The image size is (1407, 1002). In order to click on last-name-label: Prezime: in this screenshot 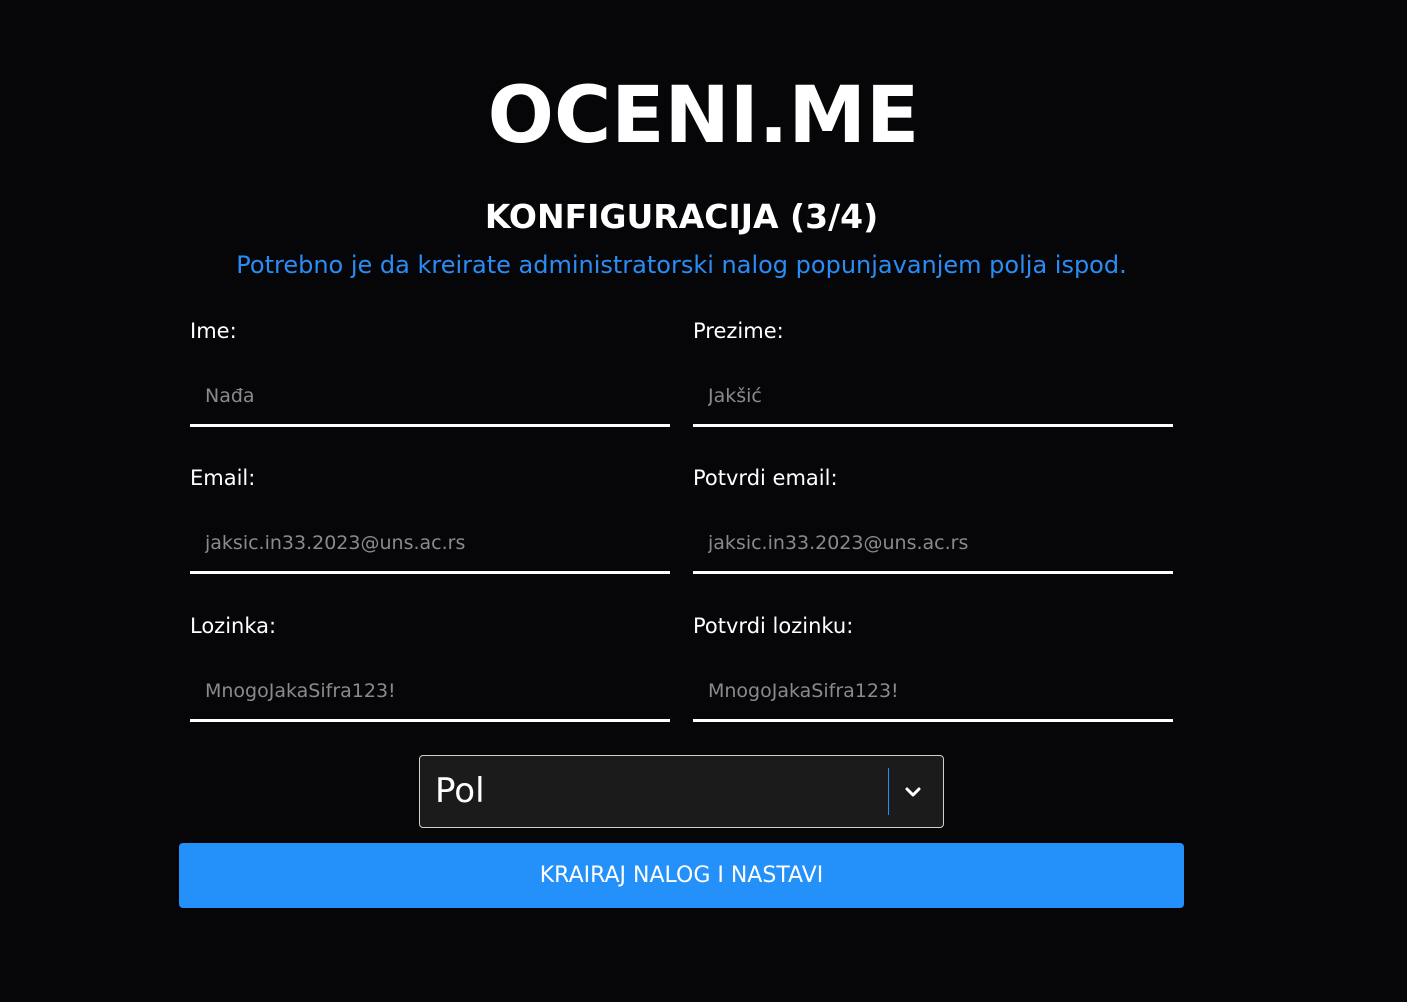, I will do `click(738, 331)`.